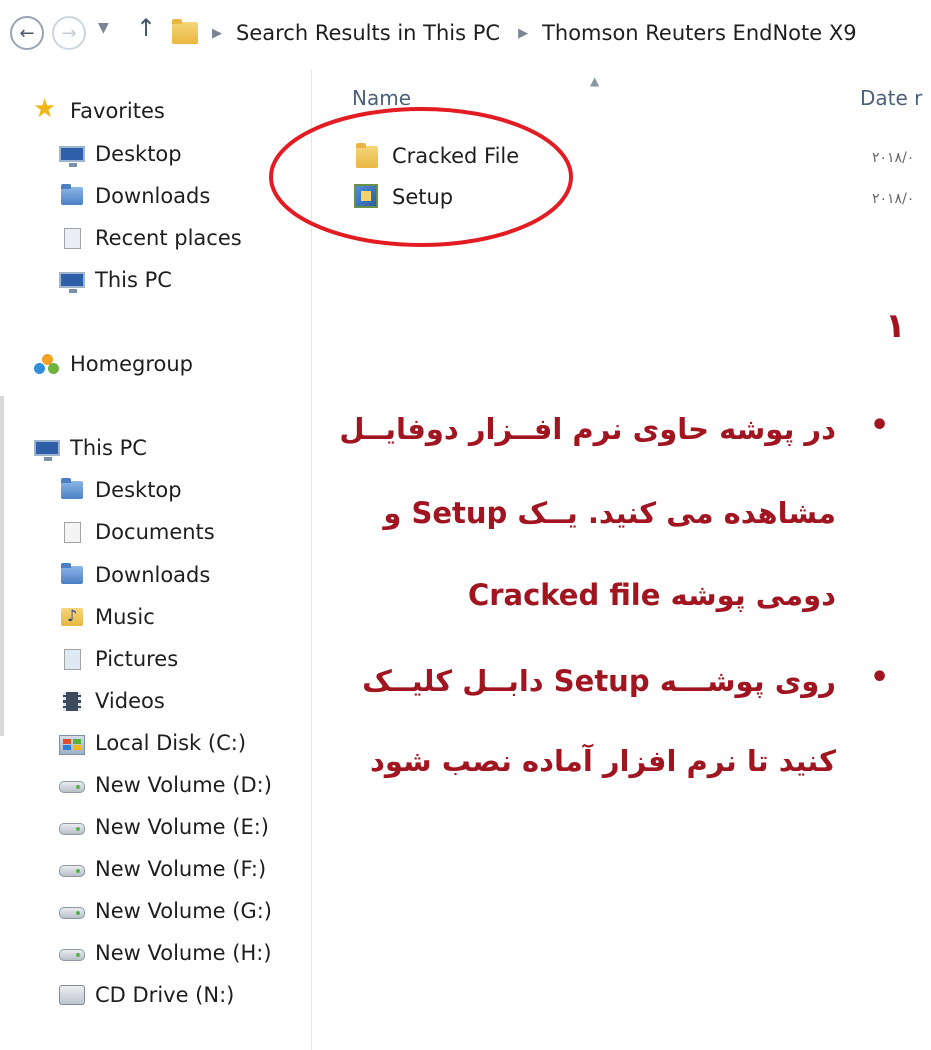  Describe the element at coordinates (699, 33) in the screenshot. I see `breadcrumb-item-endnote: Thomson Reuters EndNote X9` at that location.